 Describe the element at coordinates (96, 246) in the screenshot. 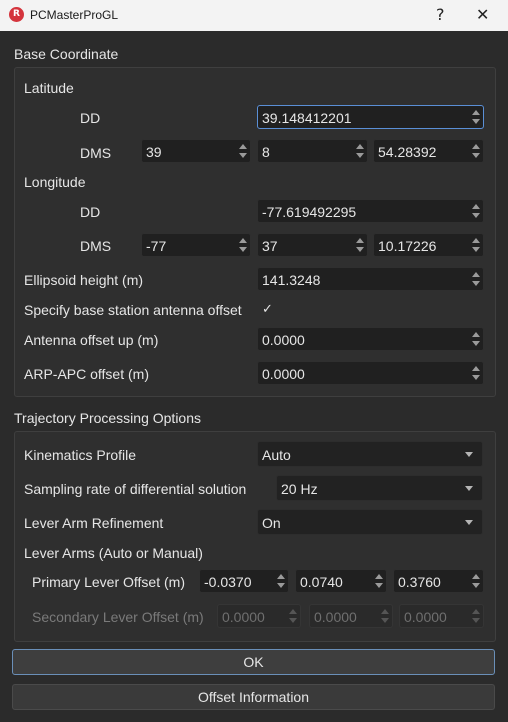

I see `lon-dms-label: DMS` at that location.